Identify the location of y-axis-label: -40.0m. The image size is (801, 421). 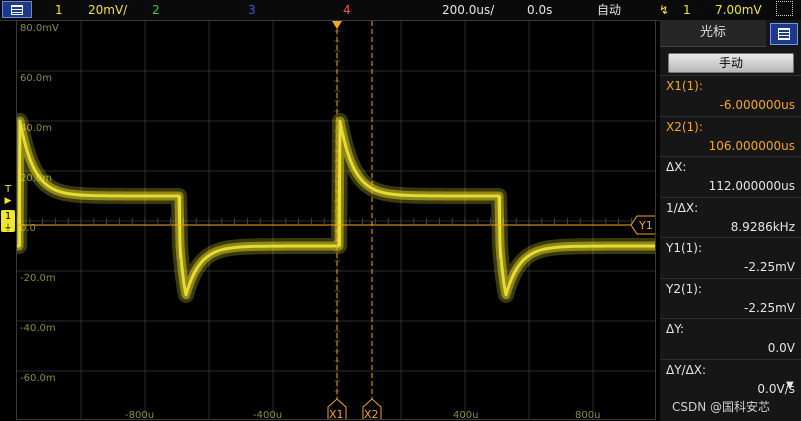
(38, 328).